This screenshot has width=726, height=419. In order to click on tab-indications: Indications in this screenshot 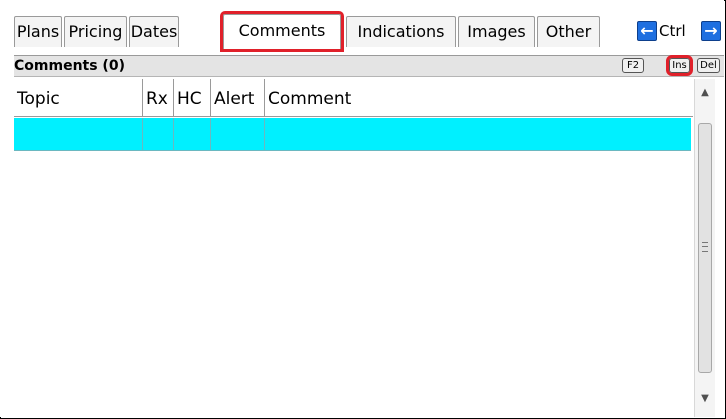, I will do `click(401, 31)`.